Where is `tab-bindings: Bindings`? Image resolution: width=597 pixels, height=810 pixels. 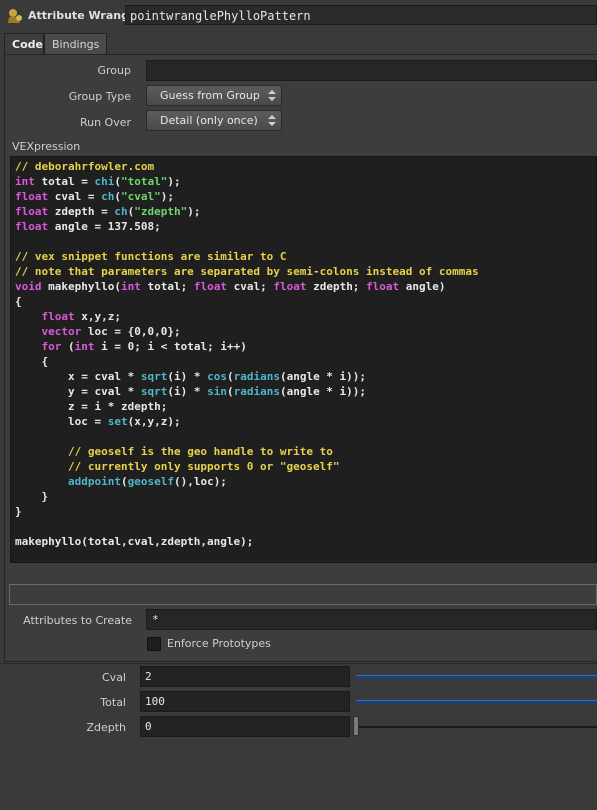
tab-bindings: Bindings is located at coordinates (75, 44).